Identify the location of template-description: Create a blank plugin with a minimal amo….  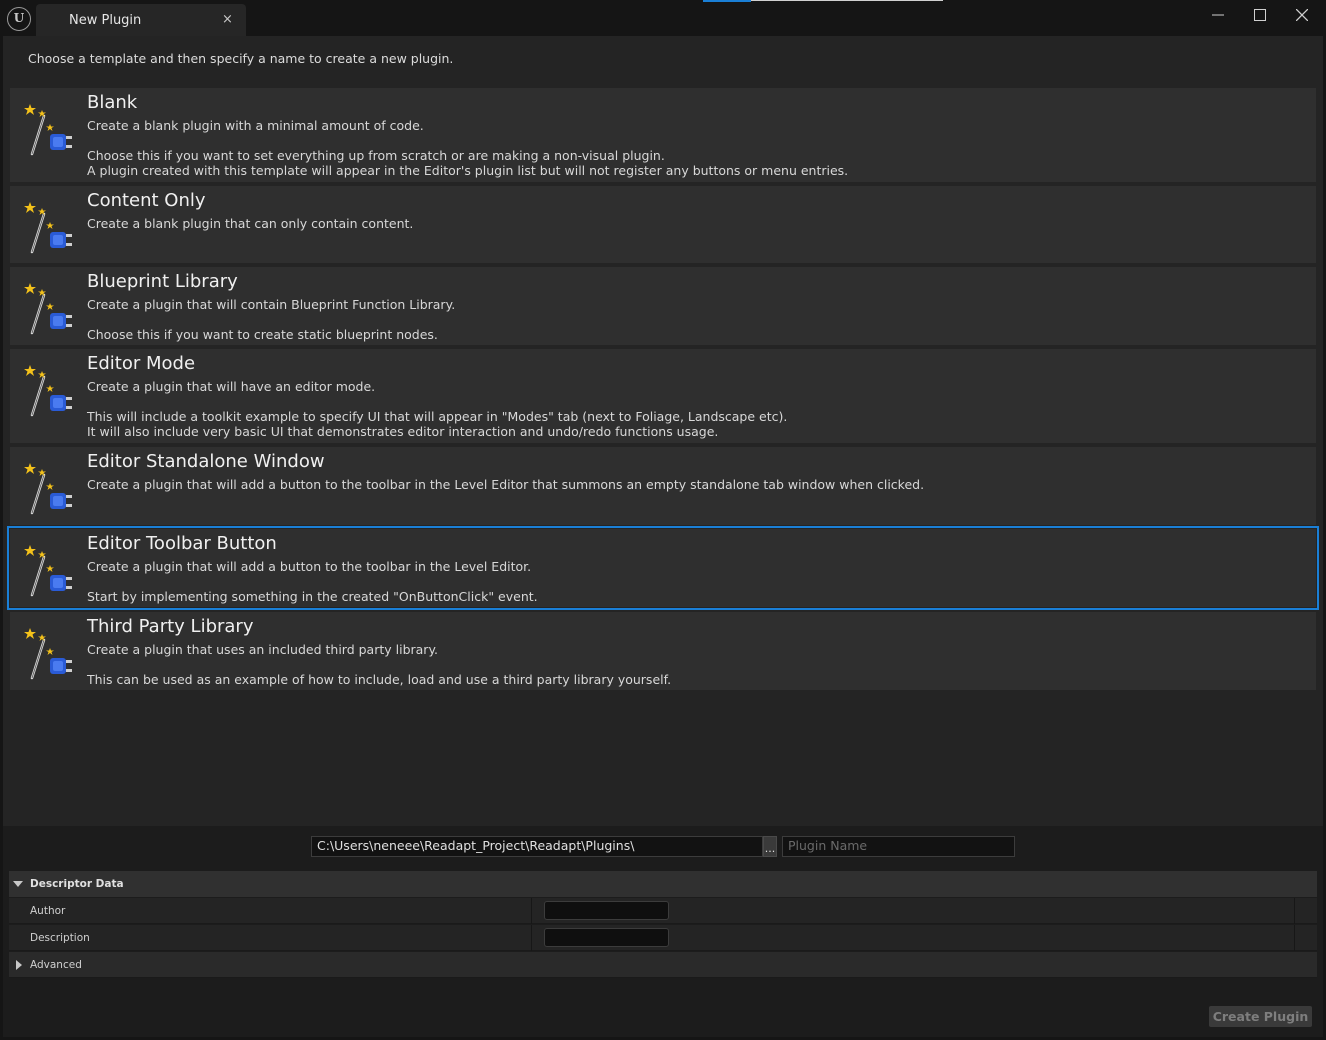
(255, 125).